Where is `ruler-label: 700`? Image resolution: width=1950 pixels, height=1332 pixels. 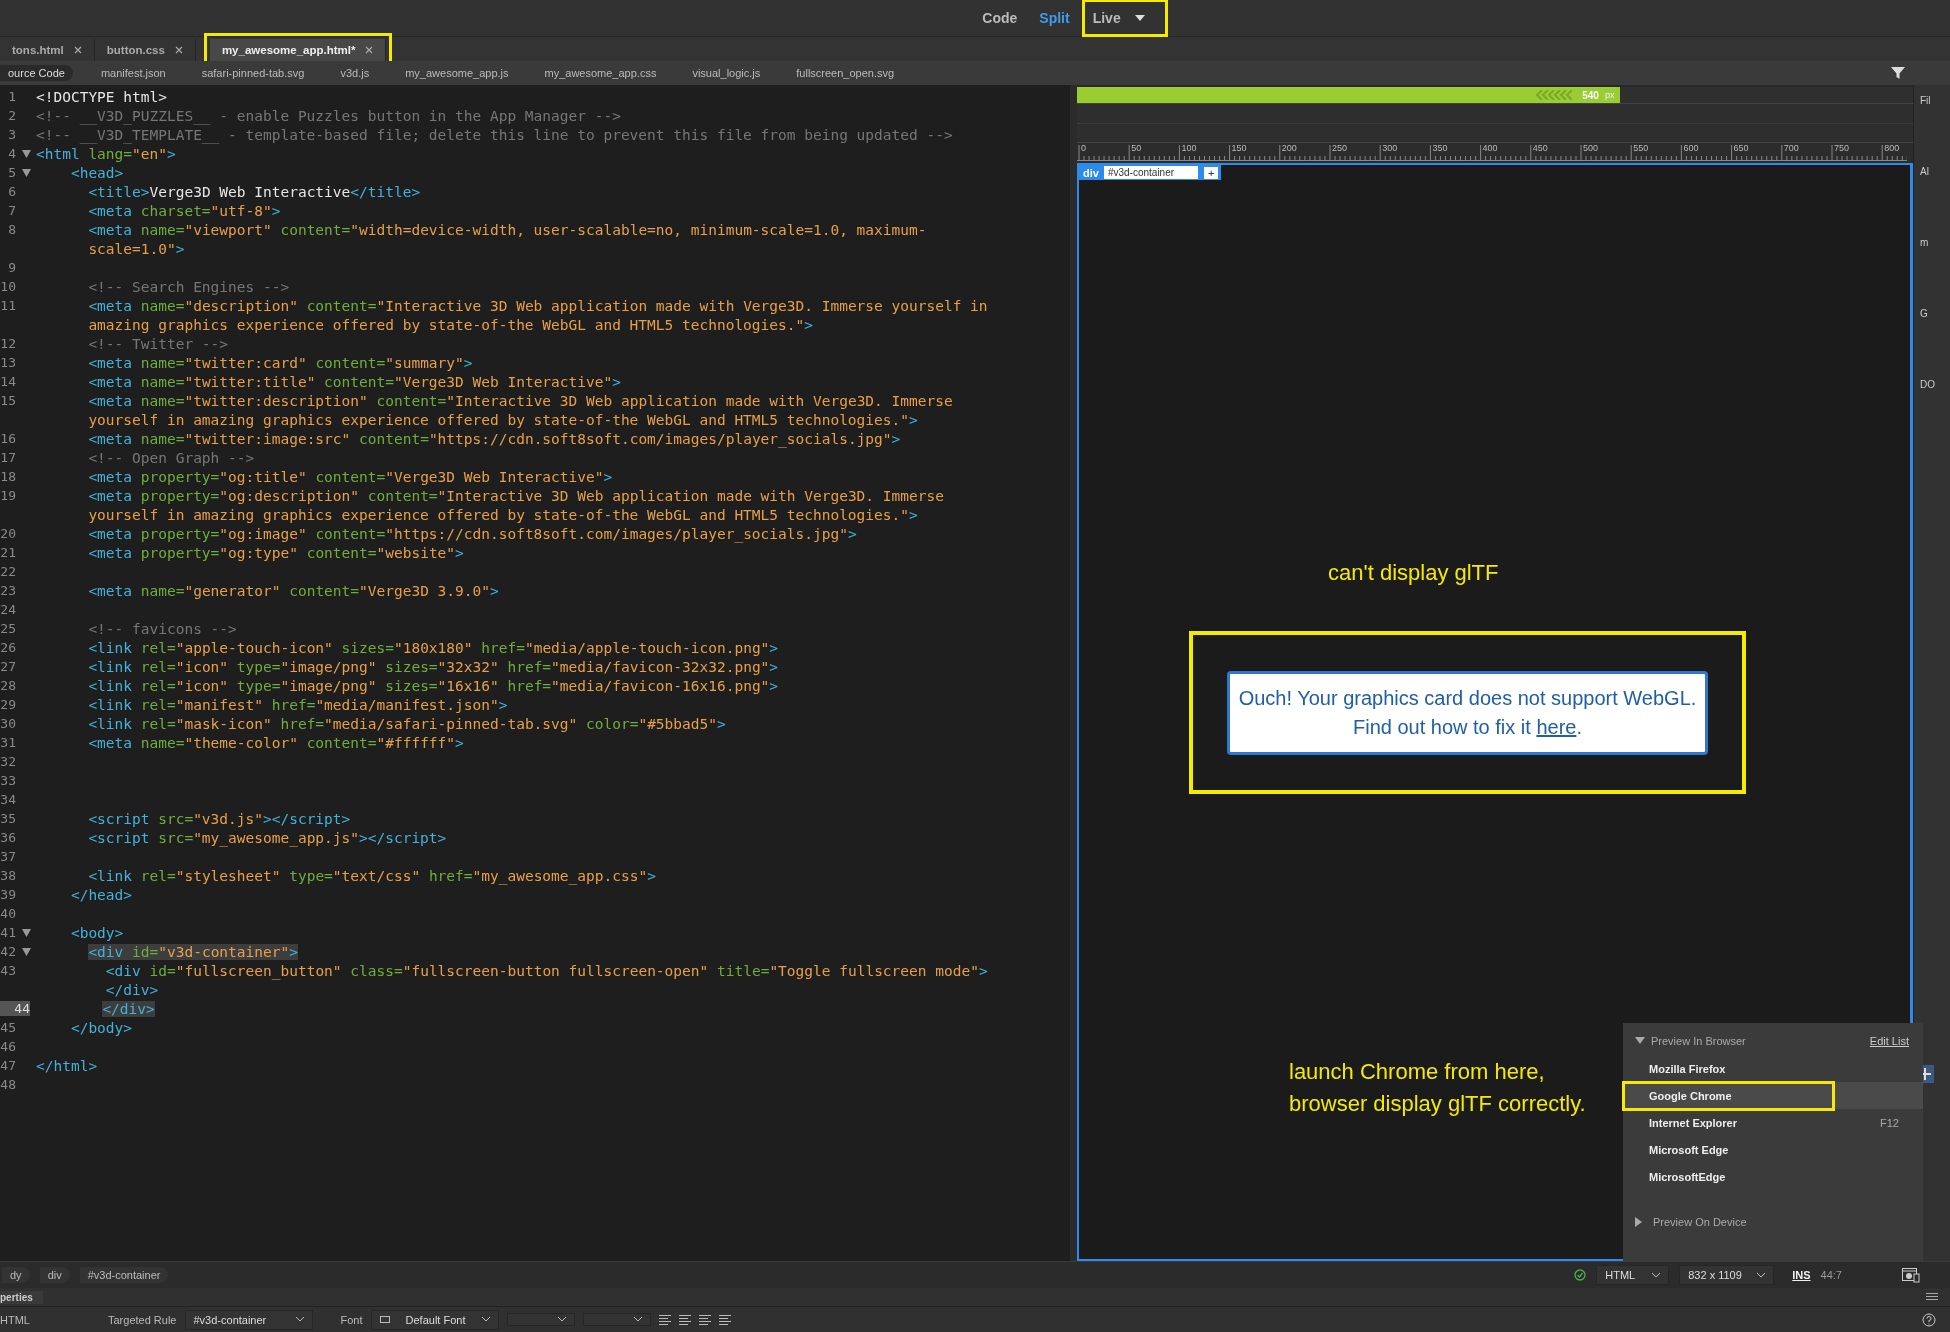 ruler-label: 700 is located at coordinates (1791, 148).